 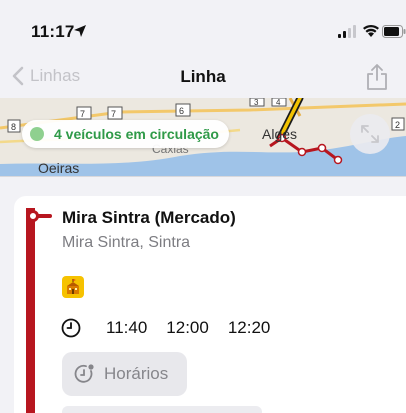 I want to click on departure-time: 12:00, so click(x=187, y=327).